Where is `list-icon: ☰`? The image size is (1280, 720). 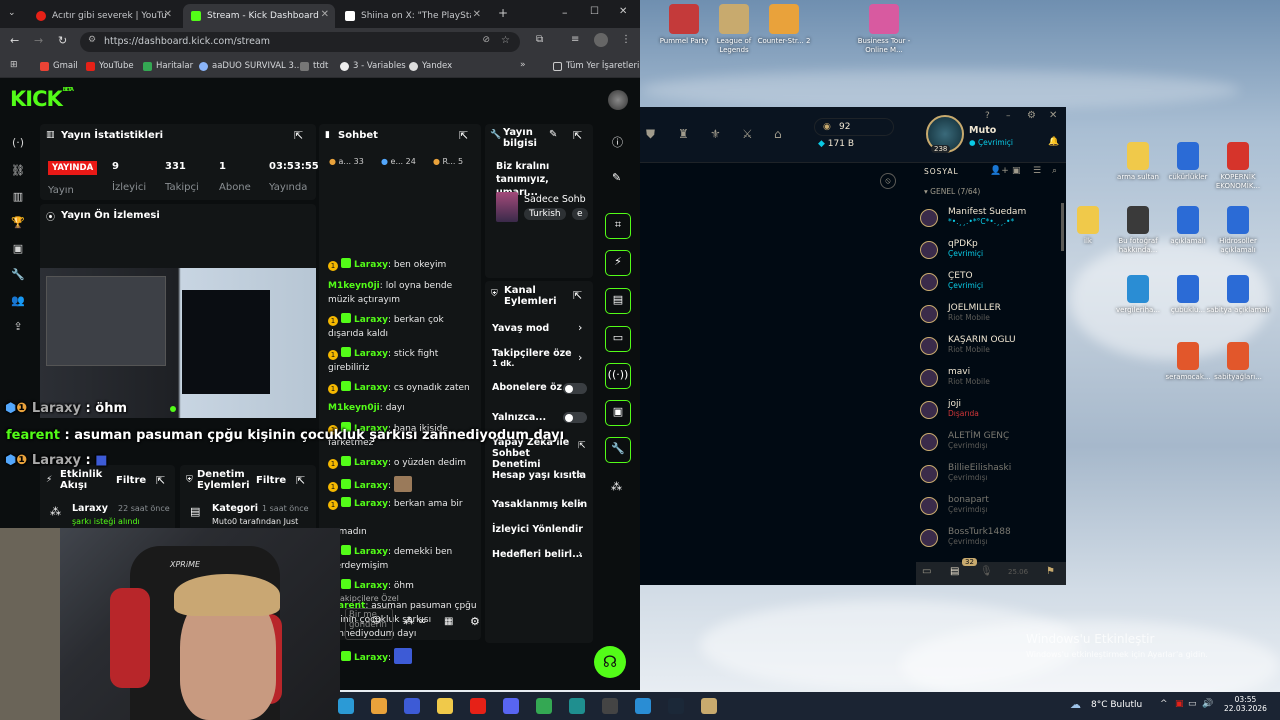
list-icon: ☰ is located at coordinates (1037, 171).